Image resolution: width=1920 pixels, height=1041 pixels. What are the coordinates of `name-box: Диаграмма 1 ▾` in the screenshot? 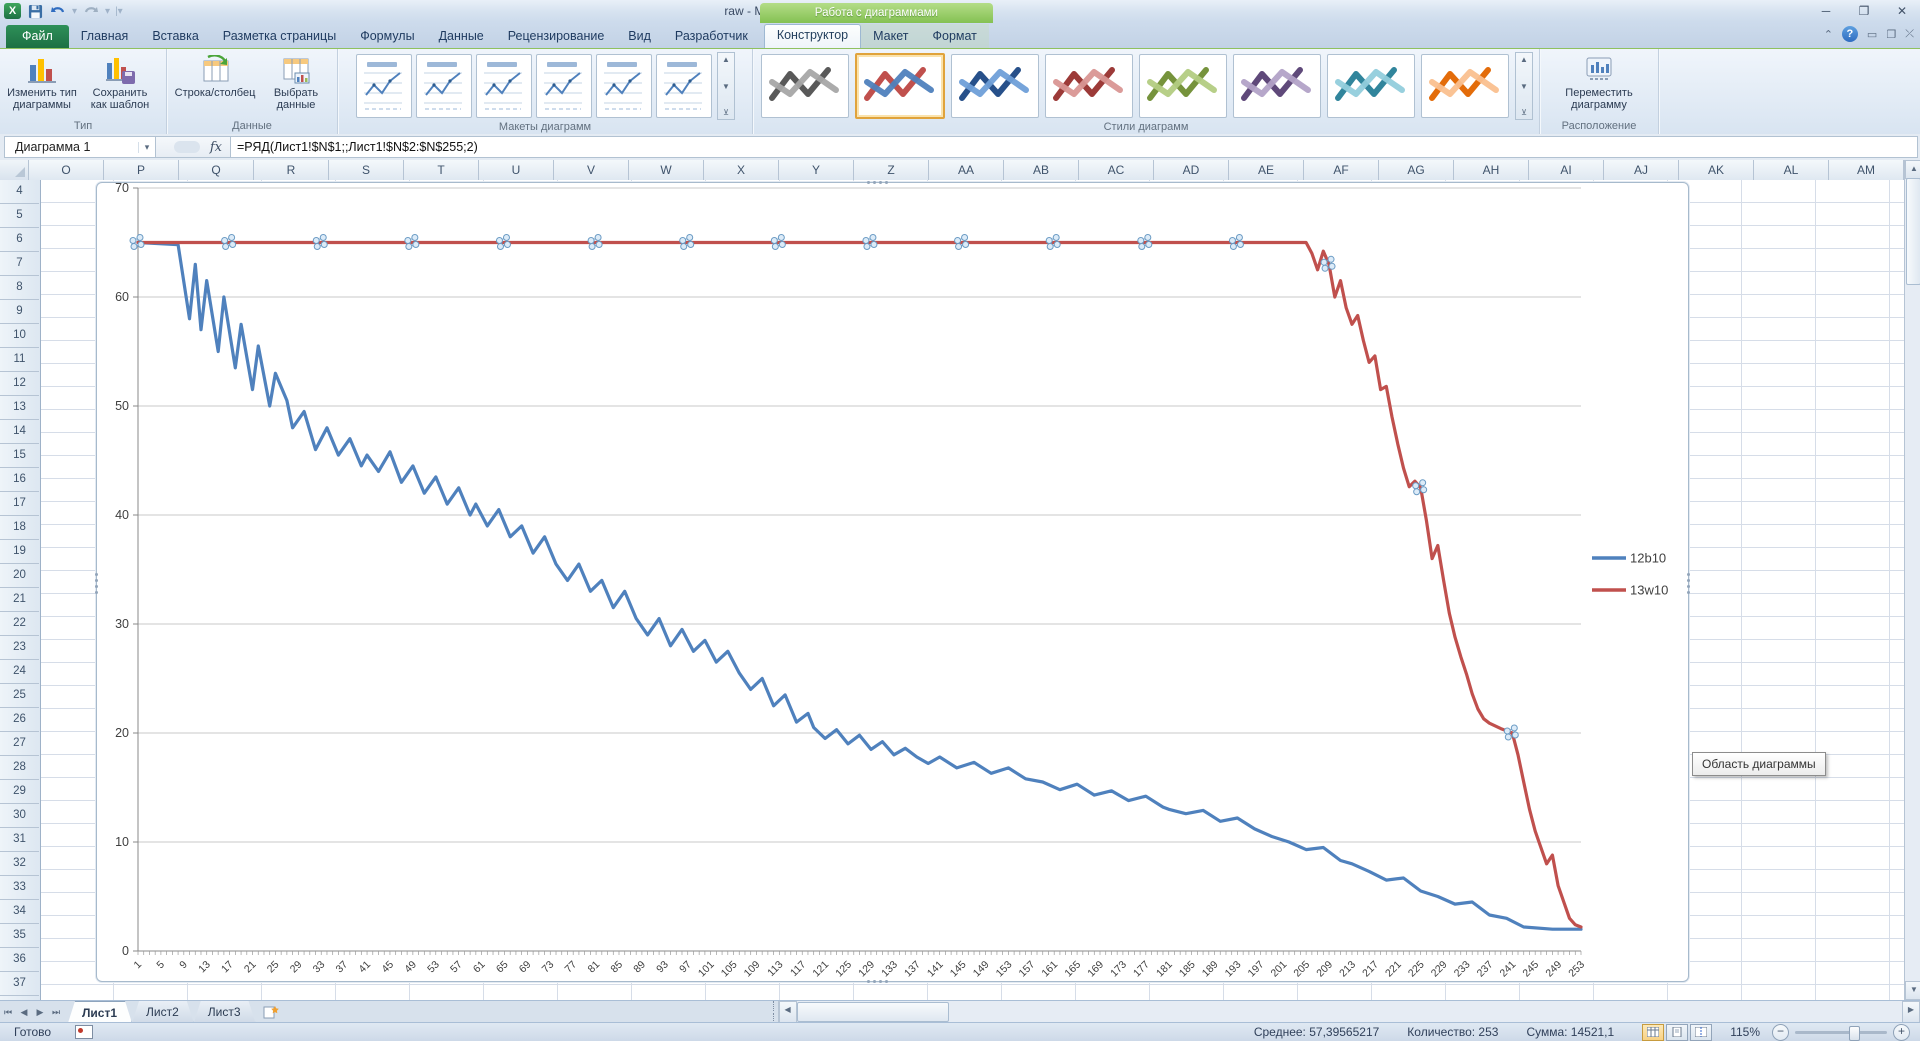 It's located at (80, 147).